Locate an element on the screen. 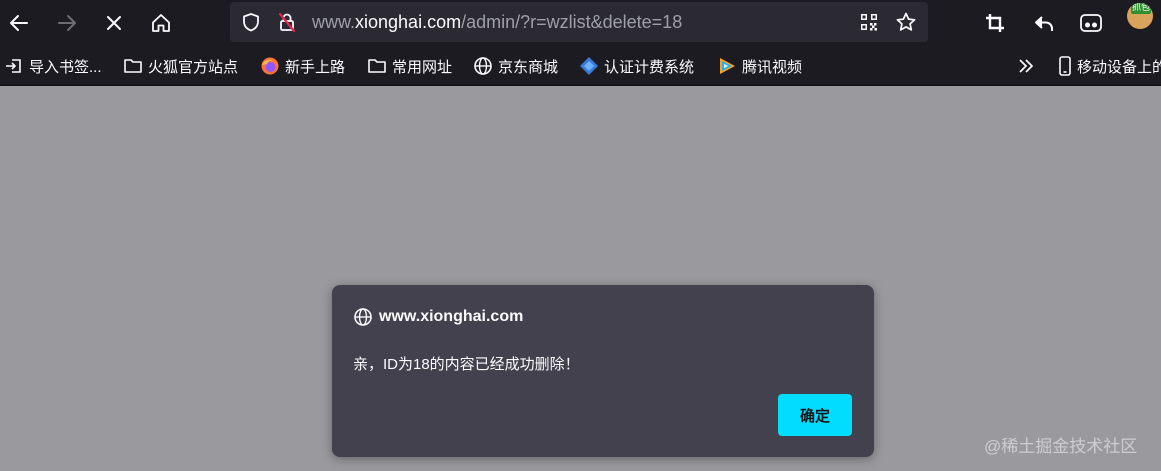  ok-button: 确定 is located at coordinates (815, 415).